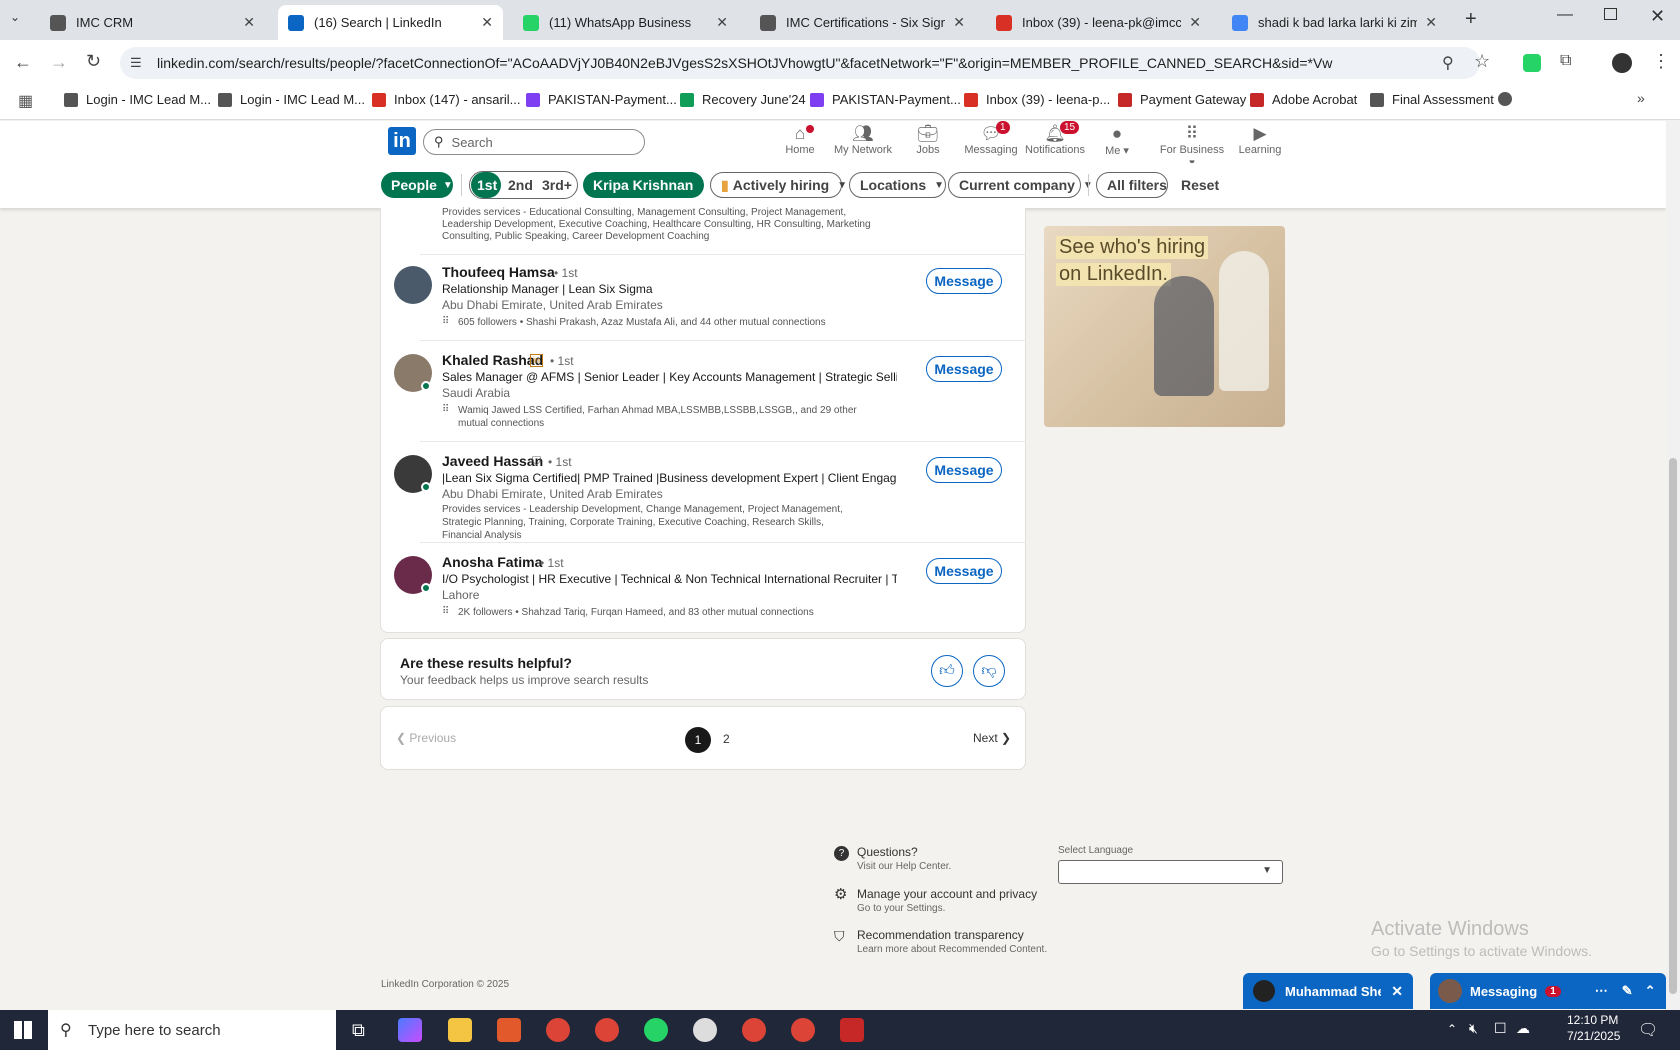  Describe the element at coordinates (1117, 140) in the screenshot. I see `nav-avatar: ● Me ▾` at that location.